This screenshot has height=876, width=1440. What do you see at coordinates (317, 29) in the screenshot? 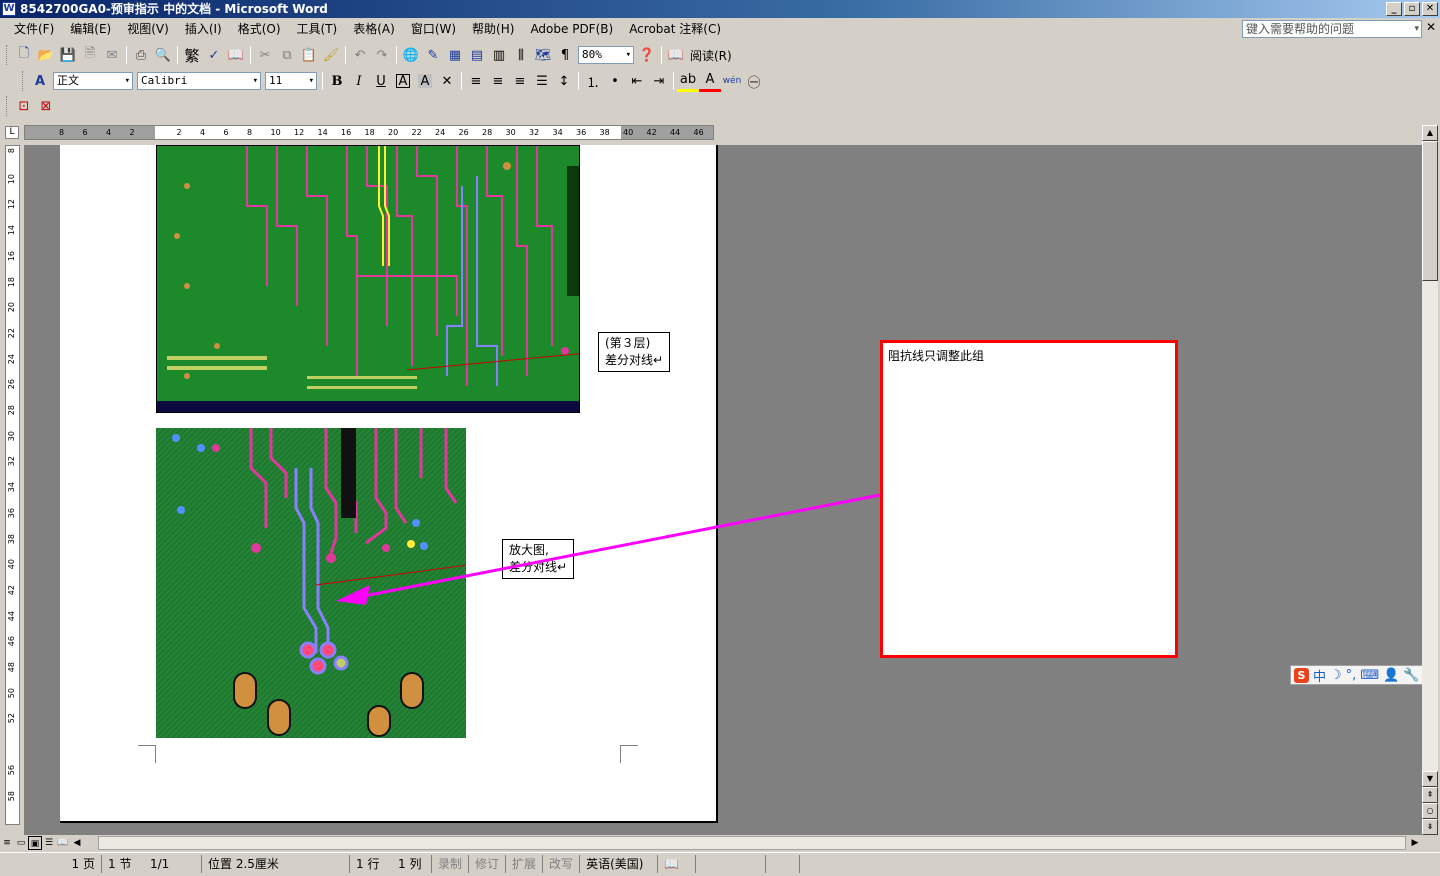
I see `menu-tools: 工具(T)` at bounding box center [317, 29].